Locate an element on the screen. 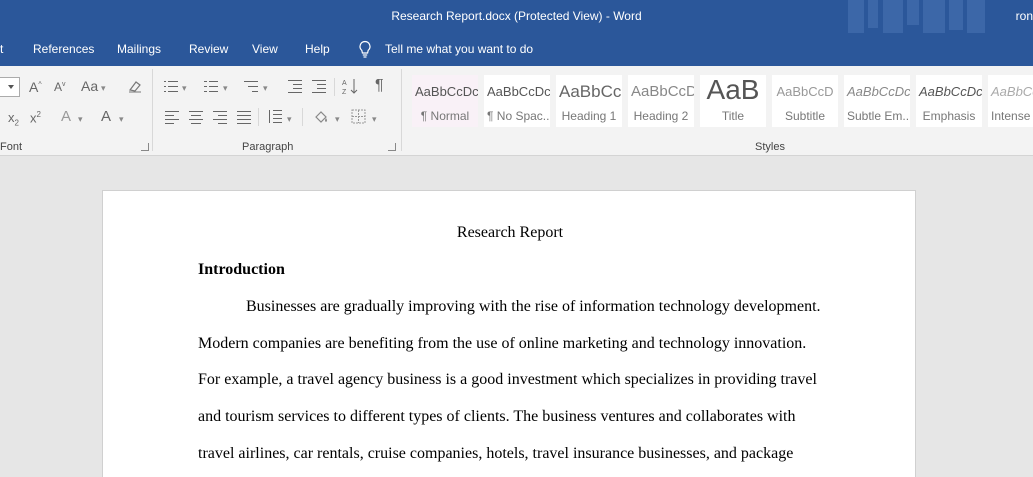  font-group-label: Font is located at coordinates (11, 147).